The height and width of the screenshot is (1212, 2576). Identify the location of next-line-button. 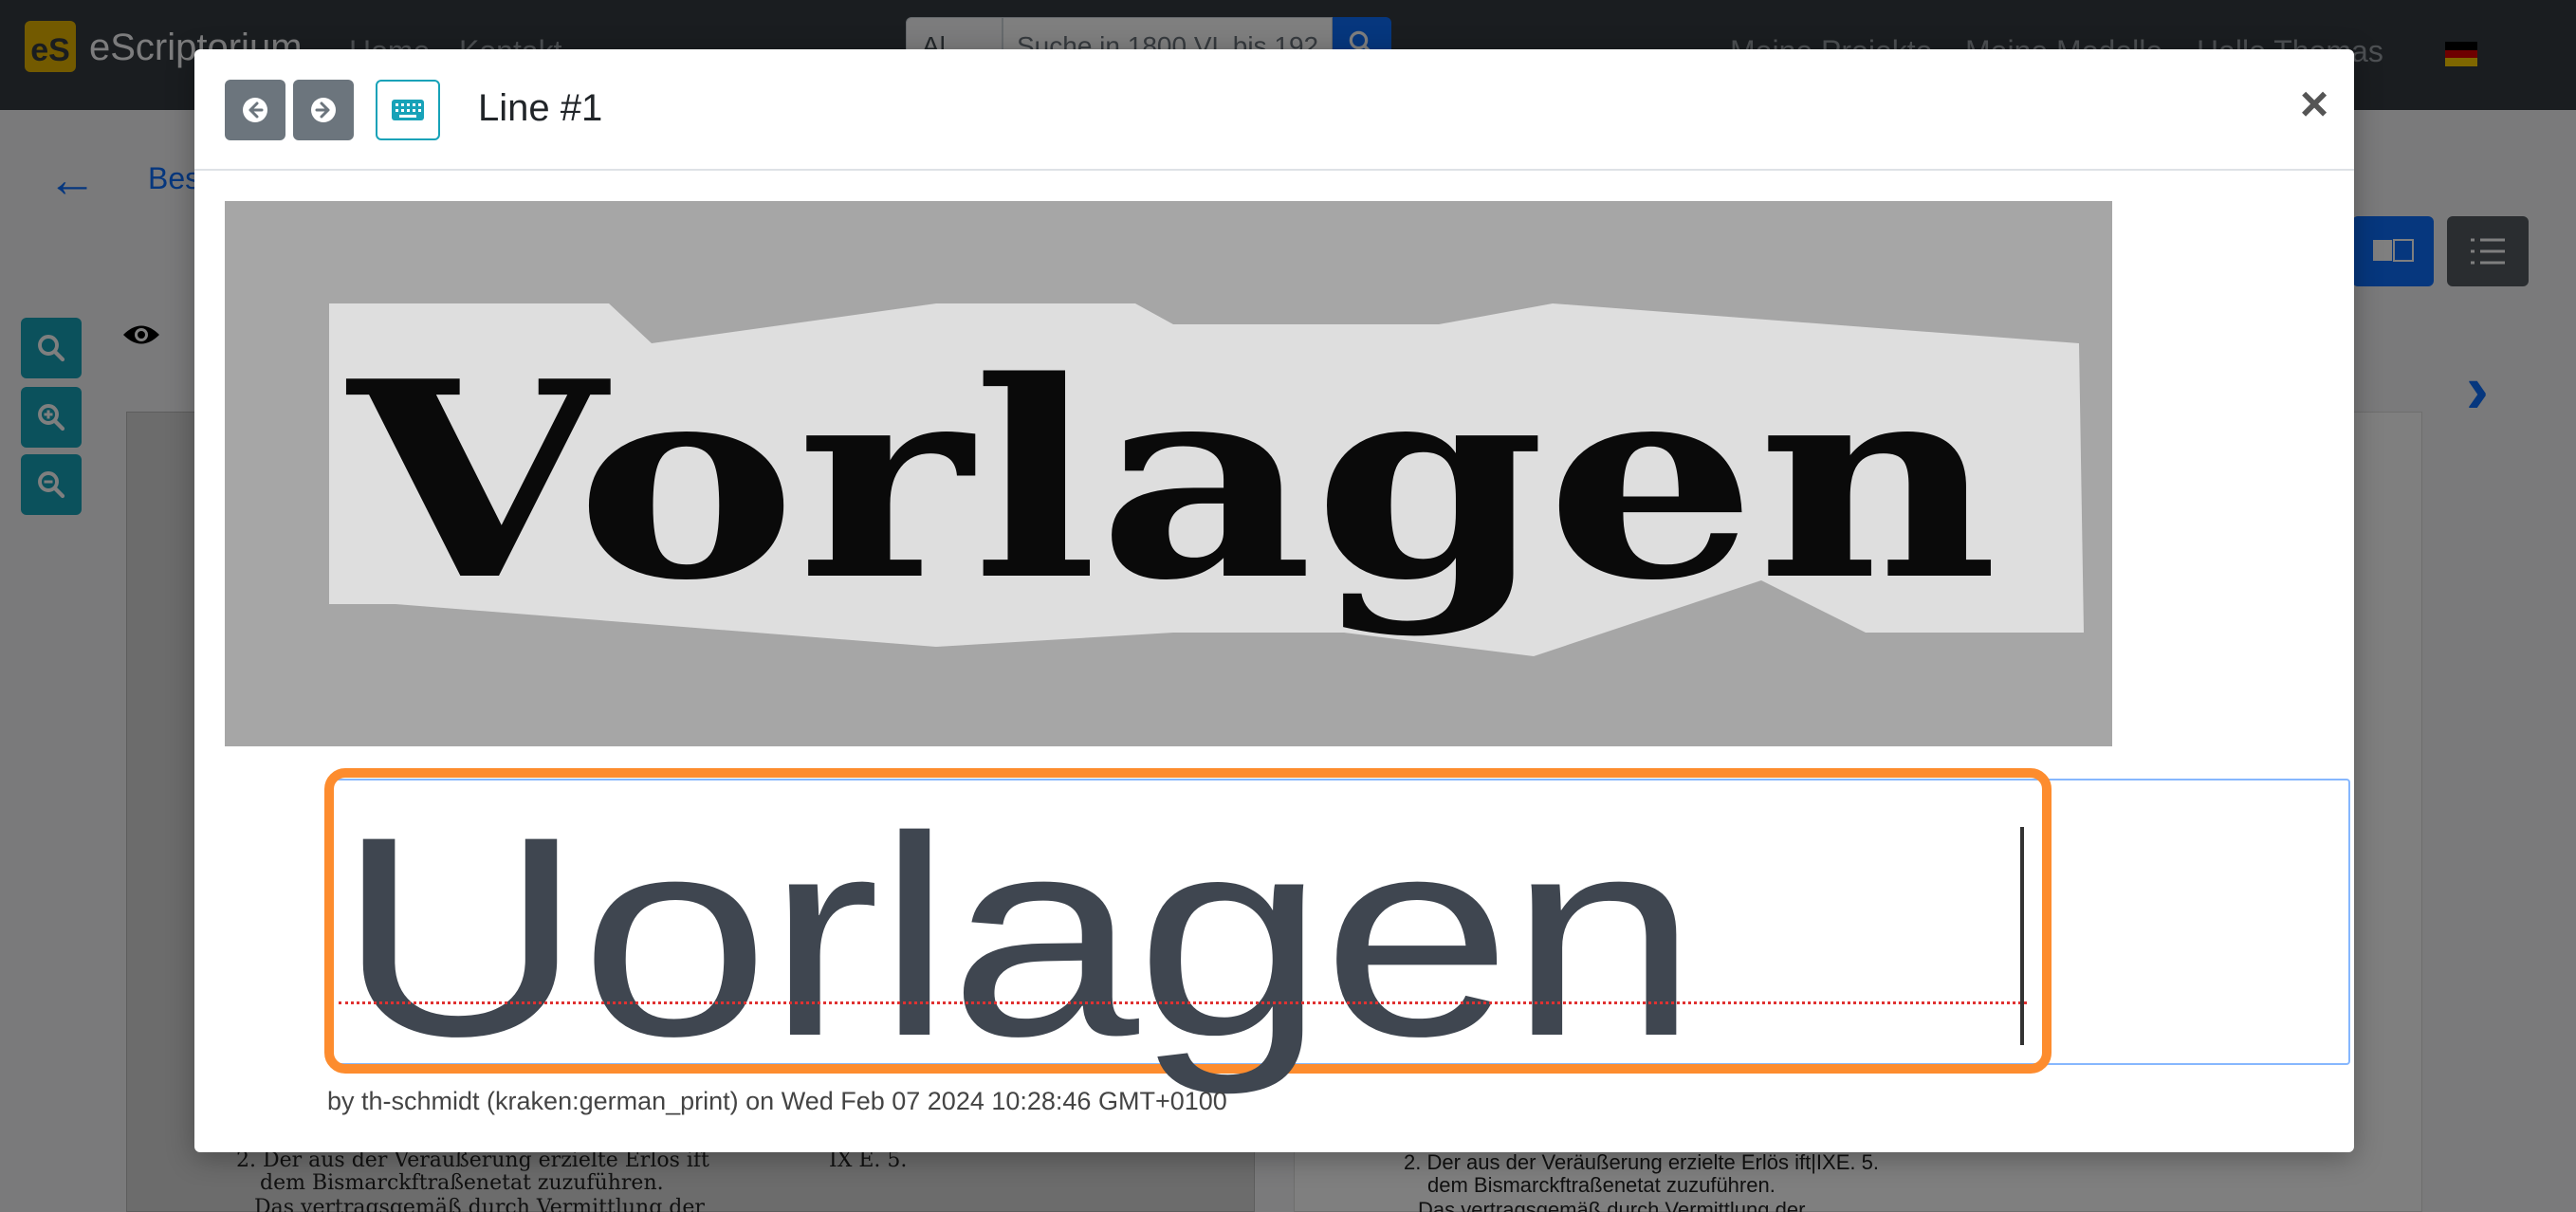
(323, 110).